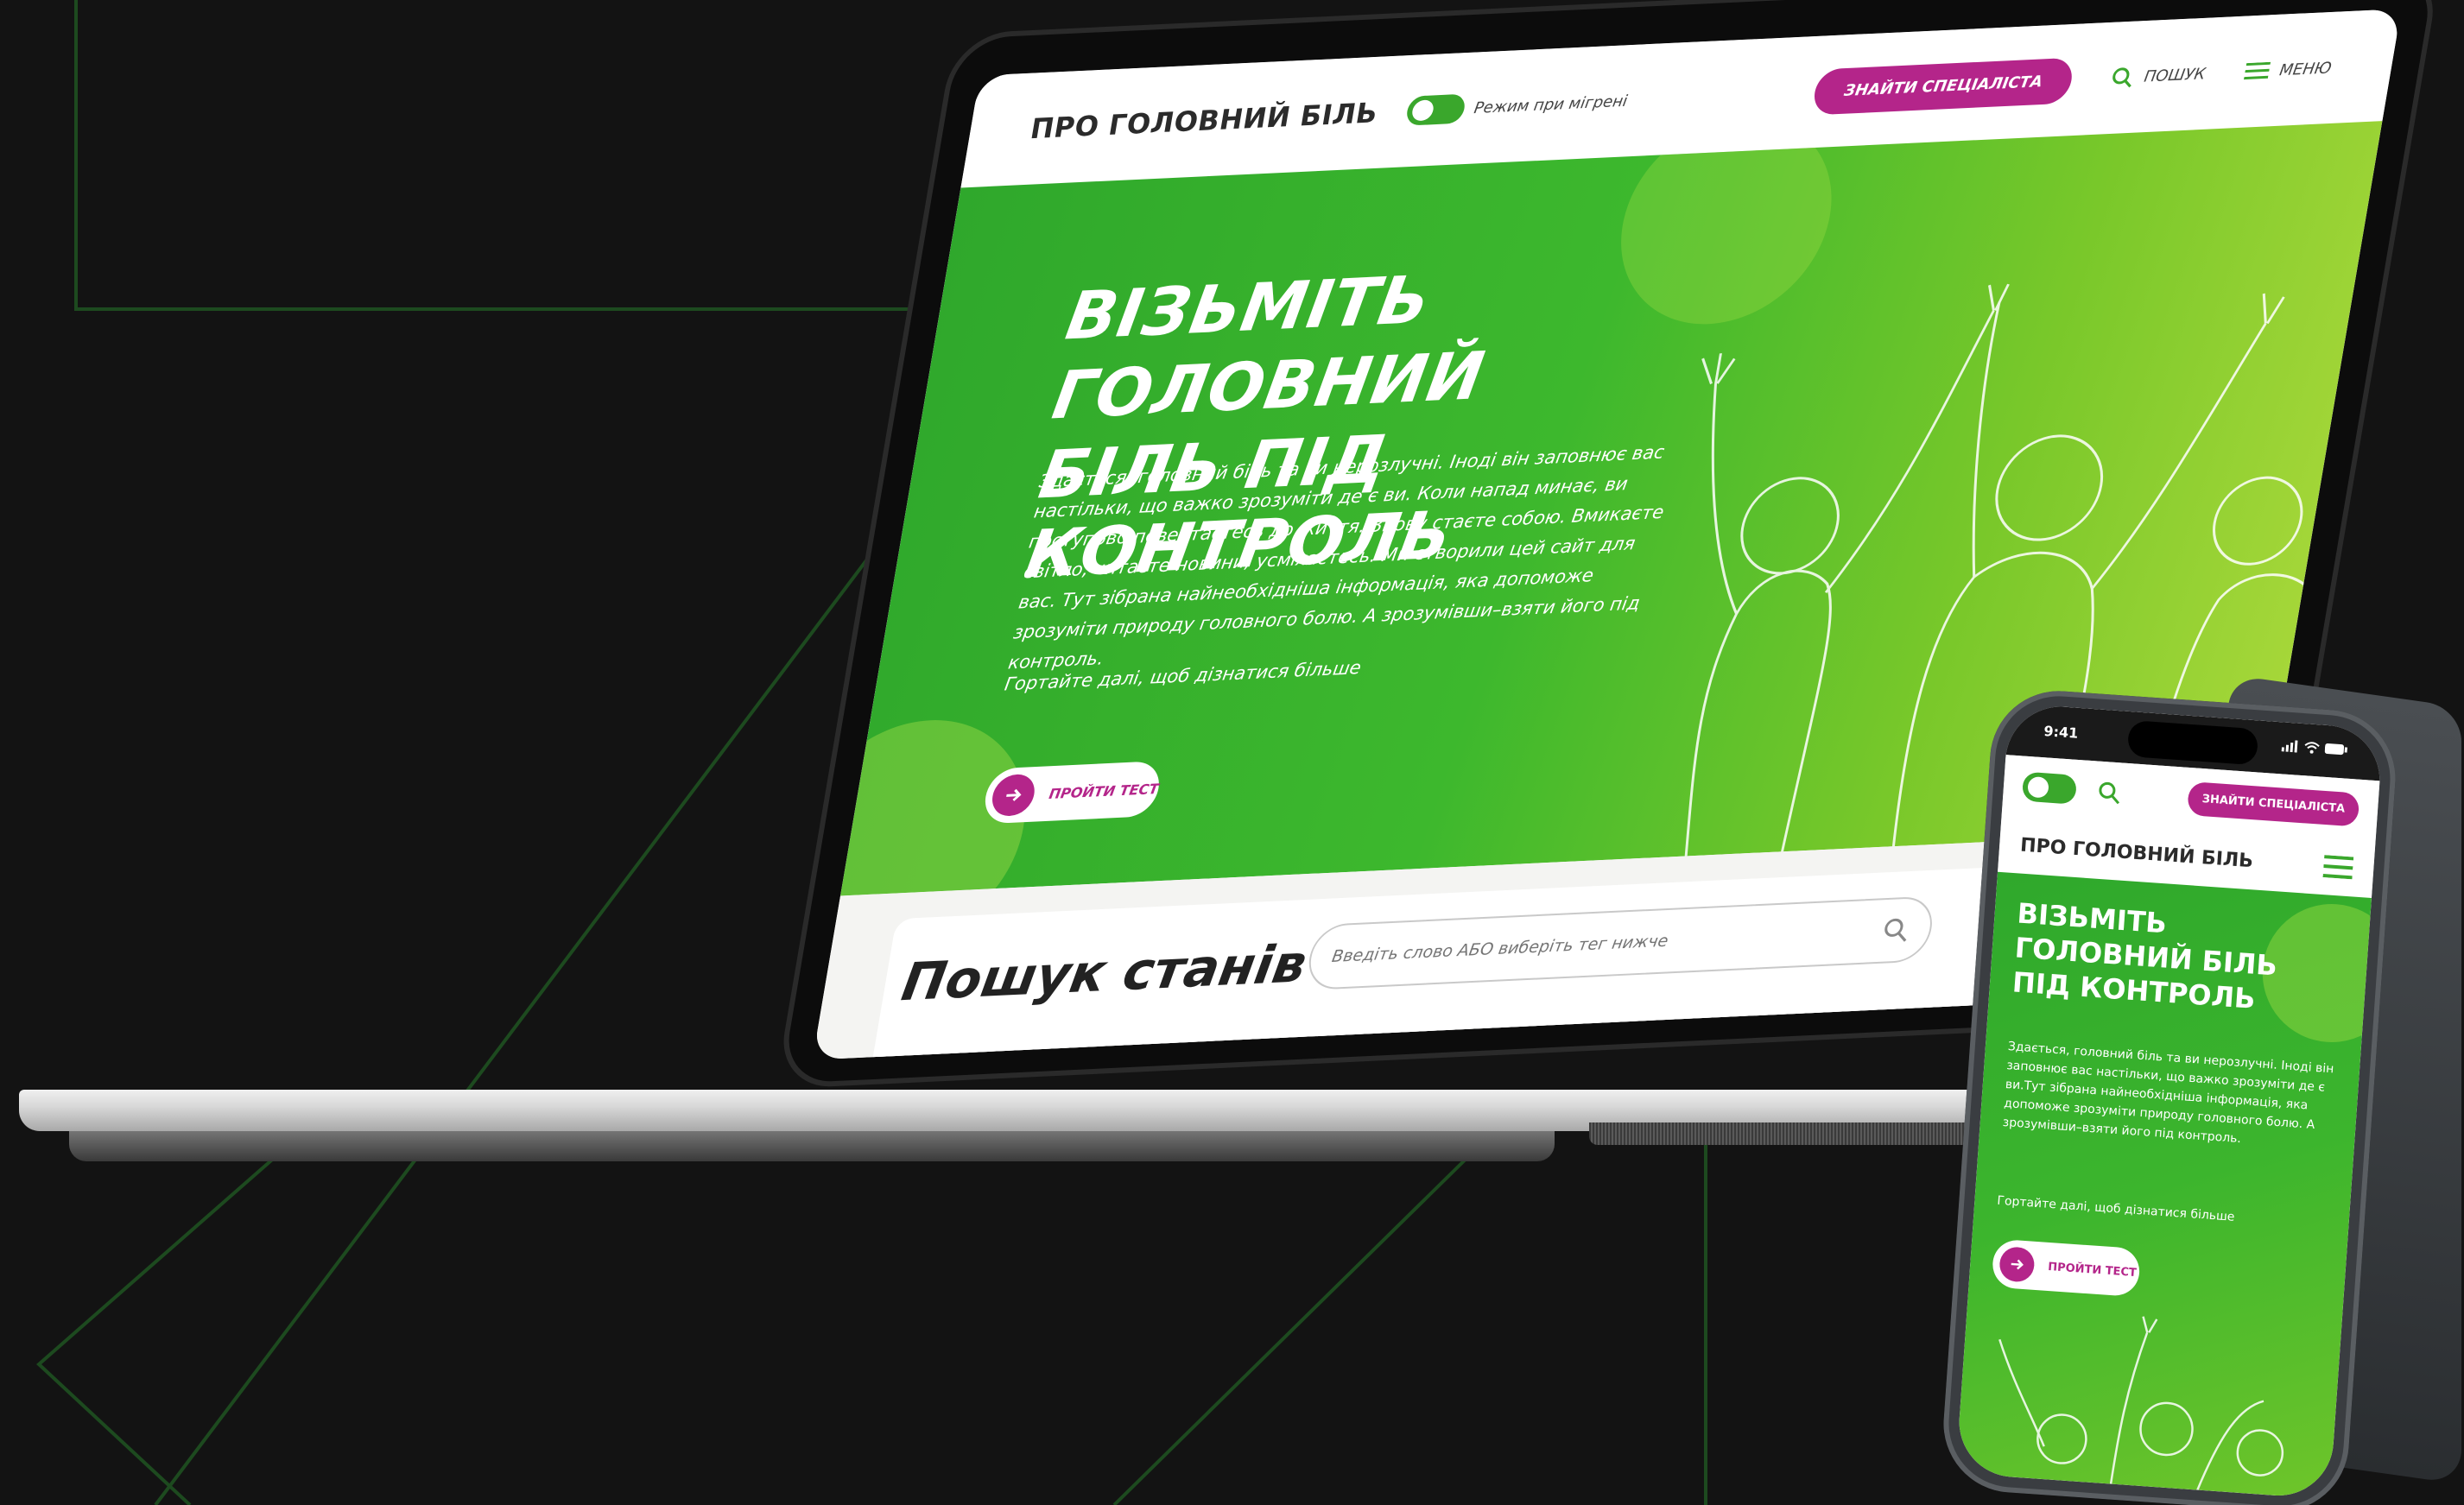 The image size is (2464, 1505). What do you see at coordinates (2289, 746) in the screenshot?
I see `signal-icon` at bounding box center [2289, 746].